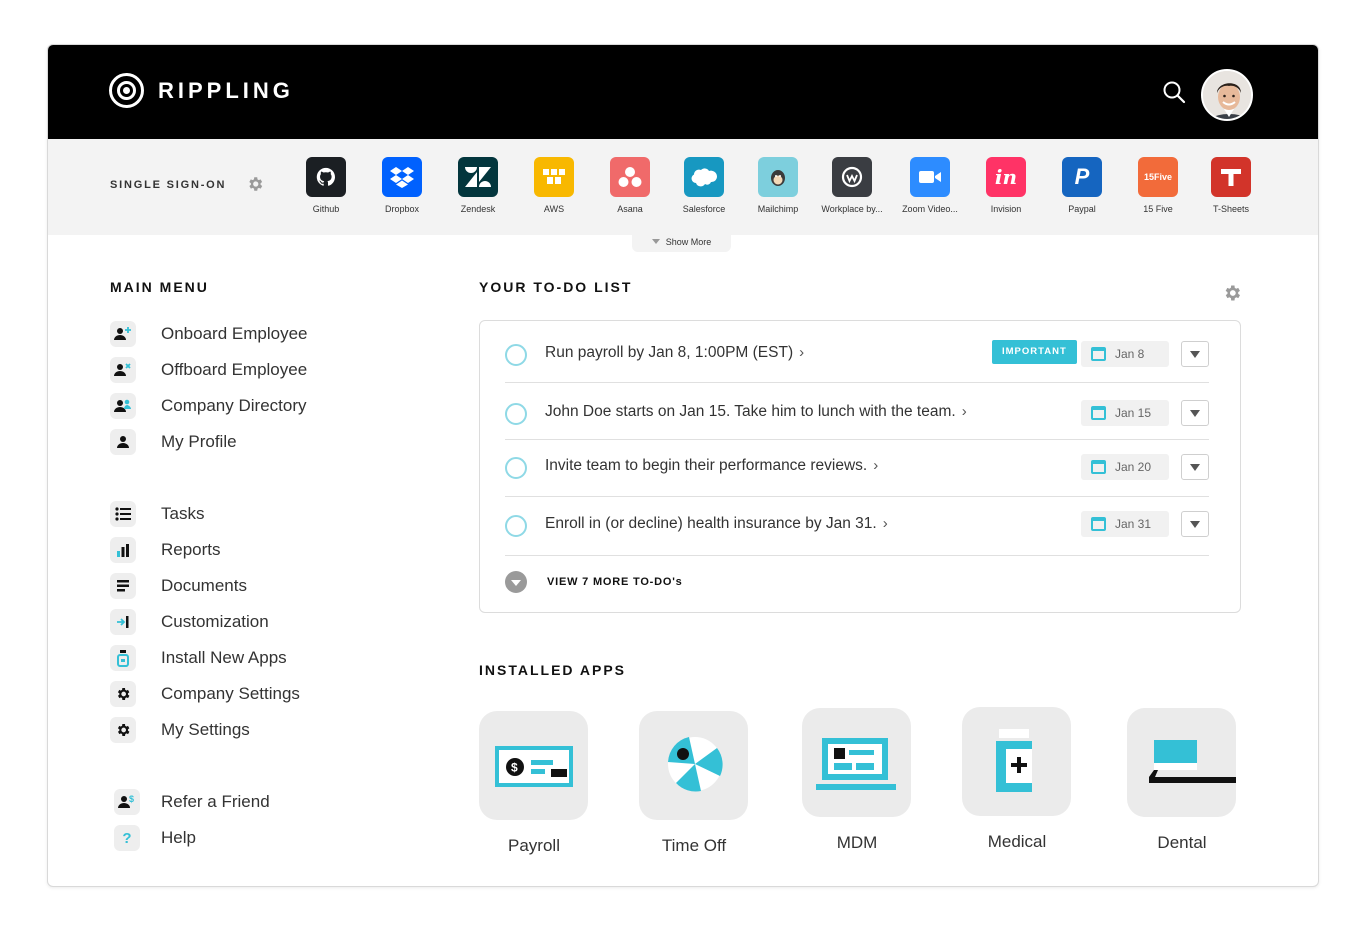  I want to click on menu-item-customization: Customization, so click(189, 622).